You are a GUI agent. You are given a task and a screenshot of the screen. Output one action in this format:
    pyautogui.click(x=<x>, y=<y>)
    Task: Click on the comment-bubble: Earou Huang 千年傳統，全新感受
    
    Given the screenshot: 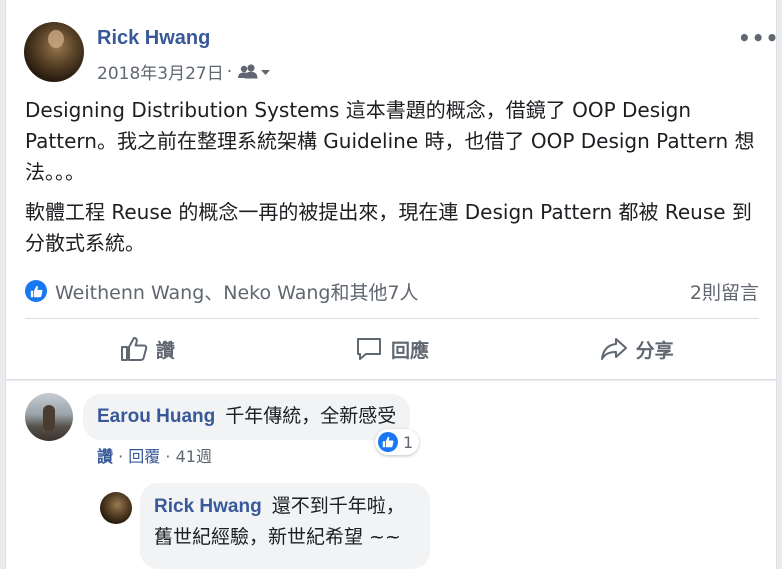 What is the action you would take?
    pyautogui.click(x=247, y=417)
    